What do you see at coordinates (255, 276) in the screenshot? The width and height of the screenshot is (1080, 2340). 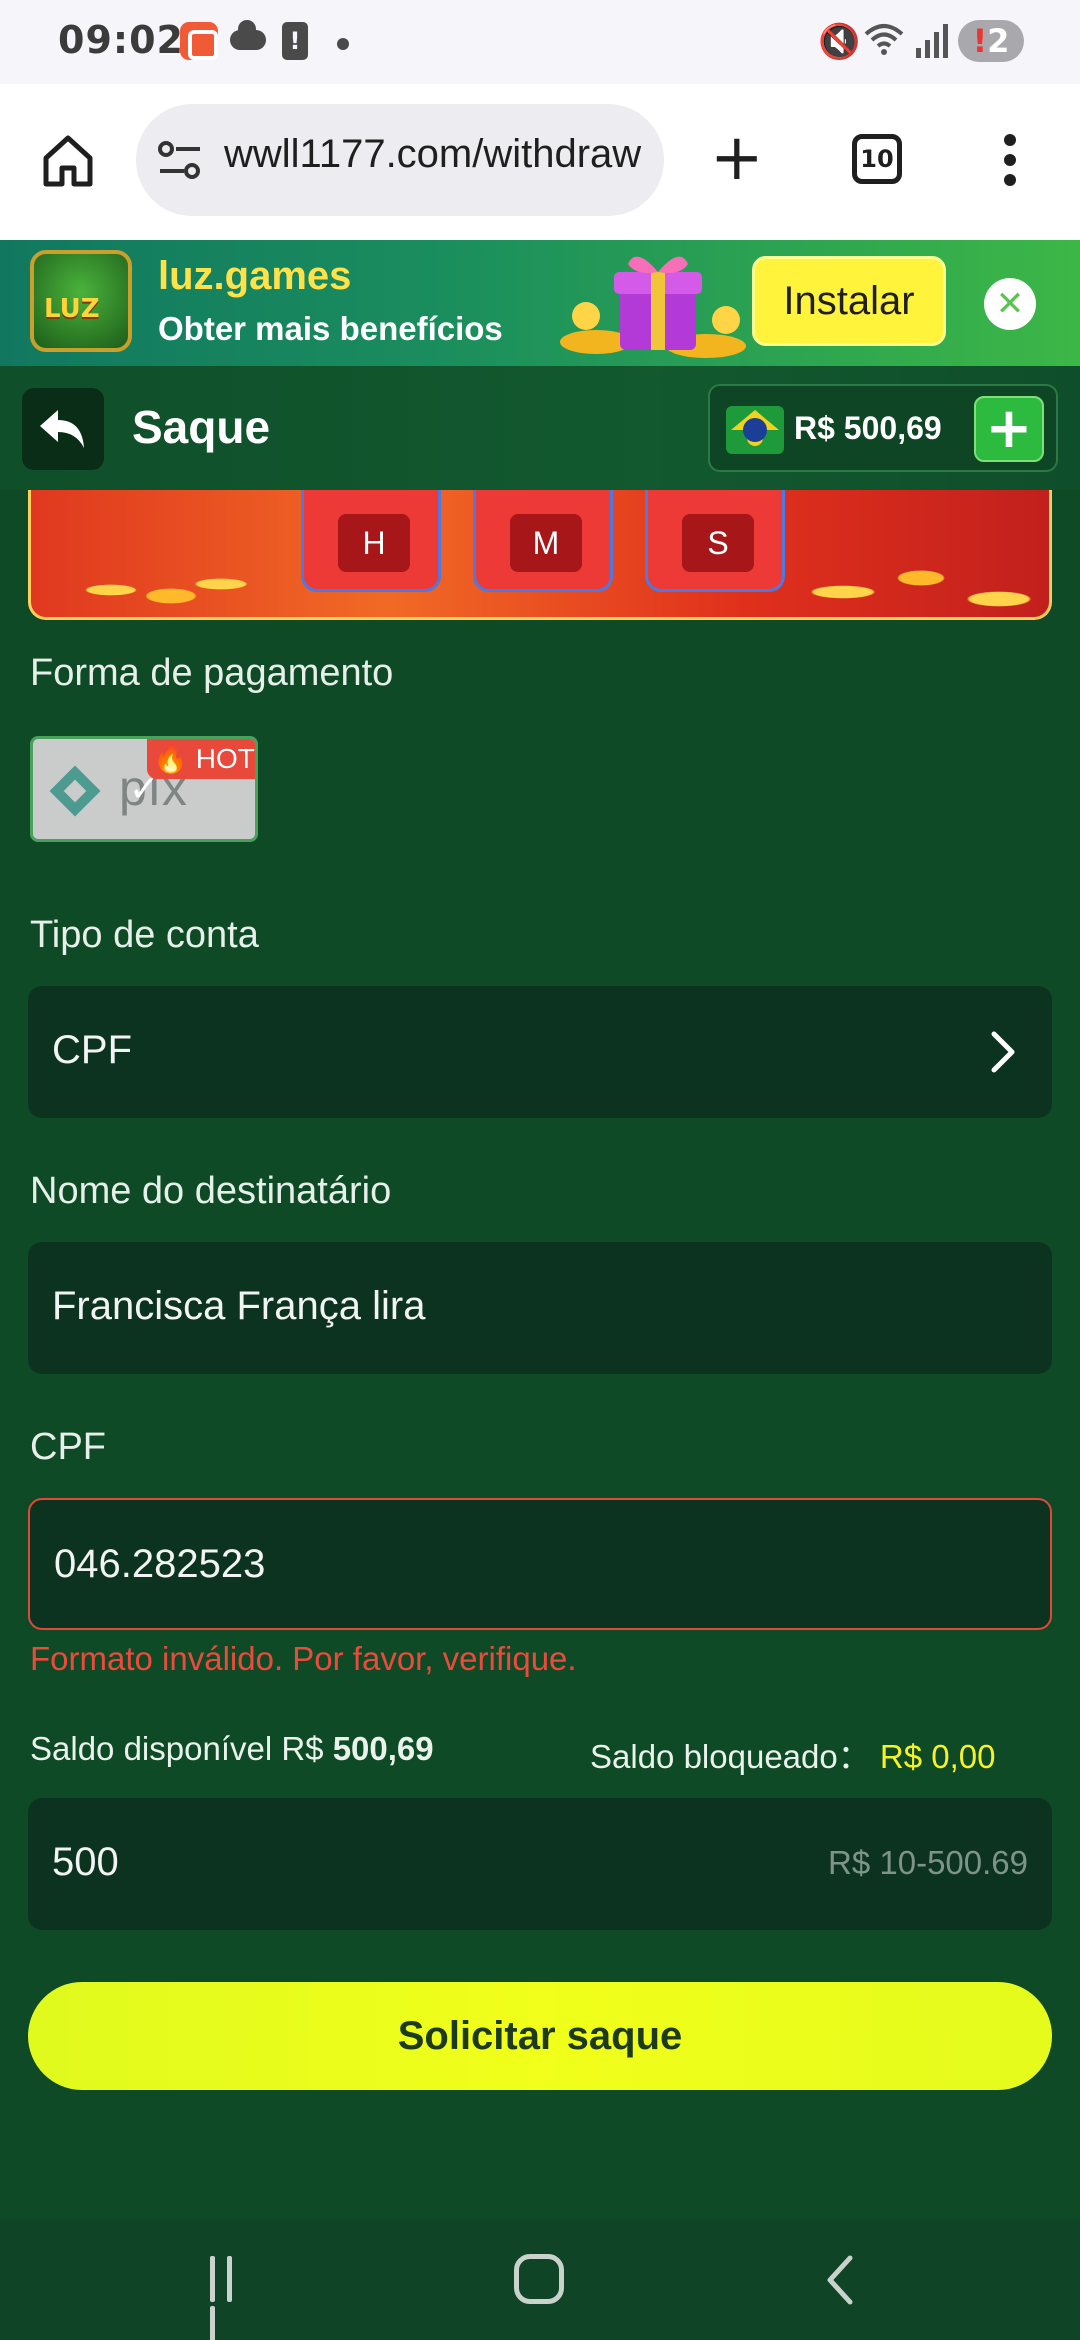 I see `banner-app-name: luz.games` at bounding box center [255, 276].